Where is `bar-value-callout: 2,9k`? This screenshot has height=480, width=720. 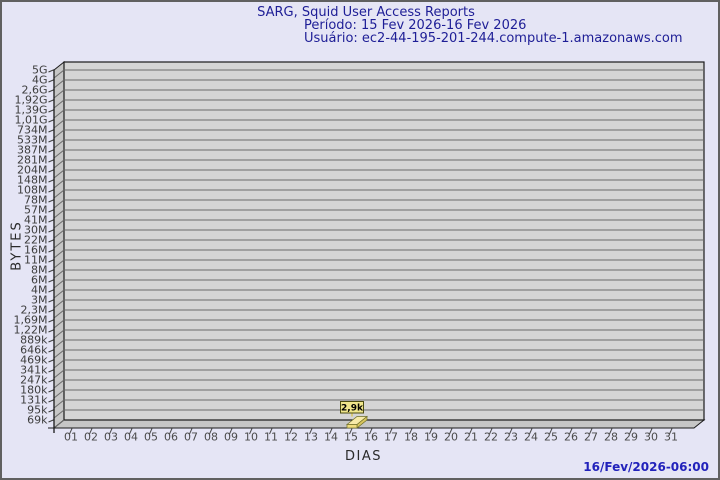
bar-value-callout: 2,9k is located at coordinates (352, 407).